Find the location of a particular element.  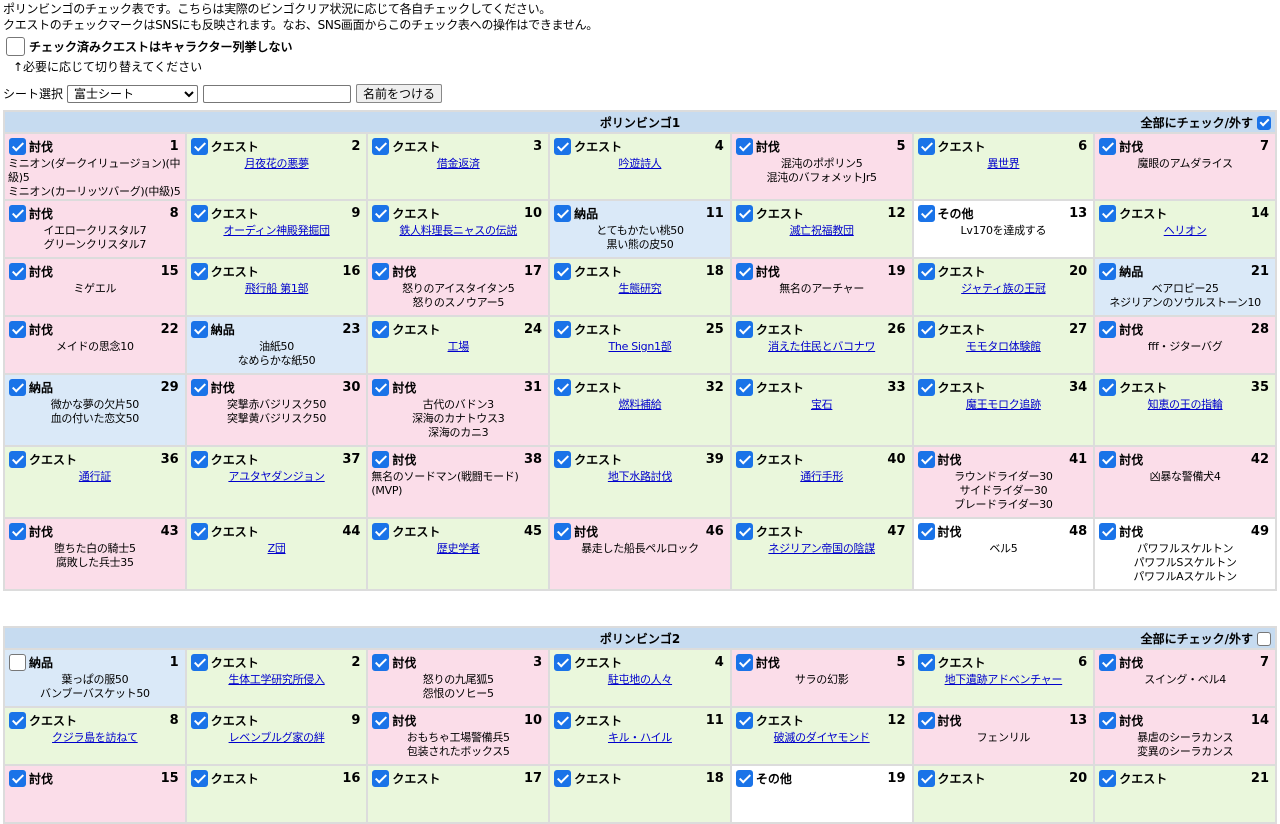

quest-link: 滅亡祝福教団 is located at coordinates (822, 230).